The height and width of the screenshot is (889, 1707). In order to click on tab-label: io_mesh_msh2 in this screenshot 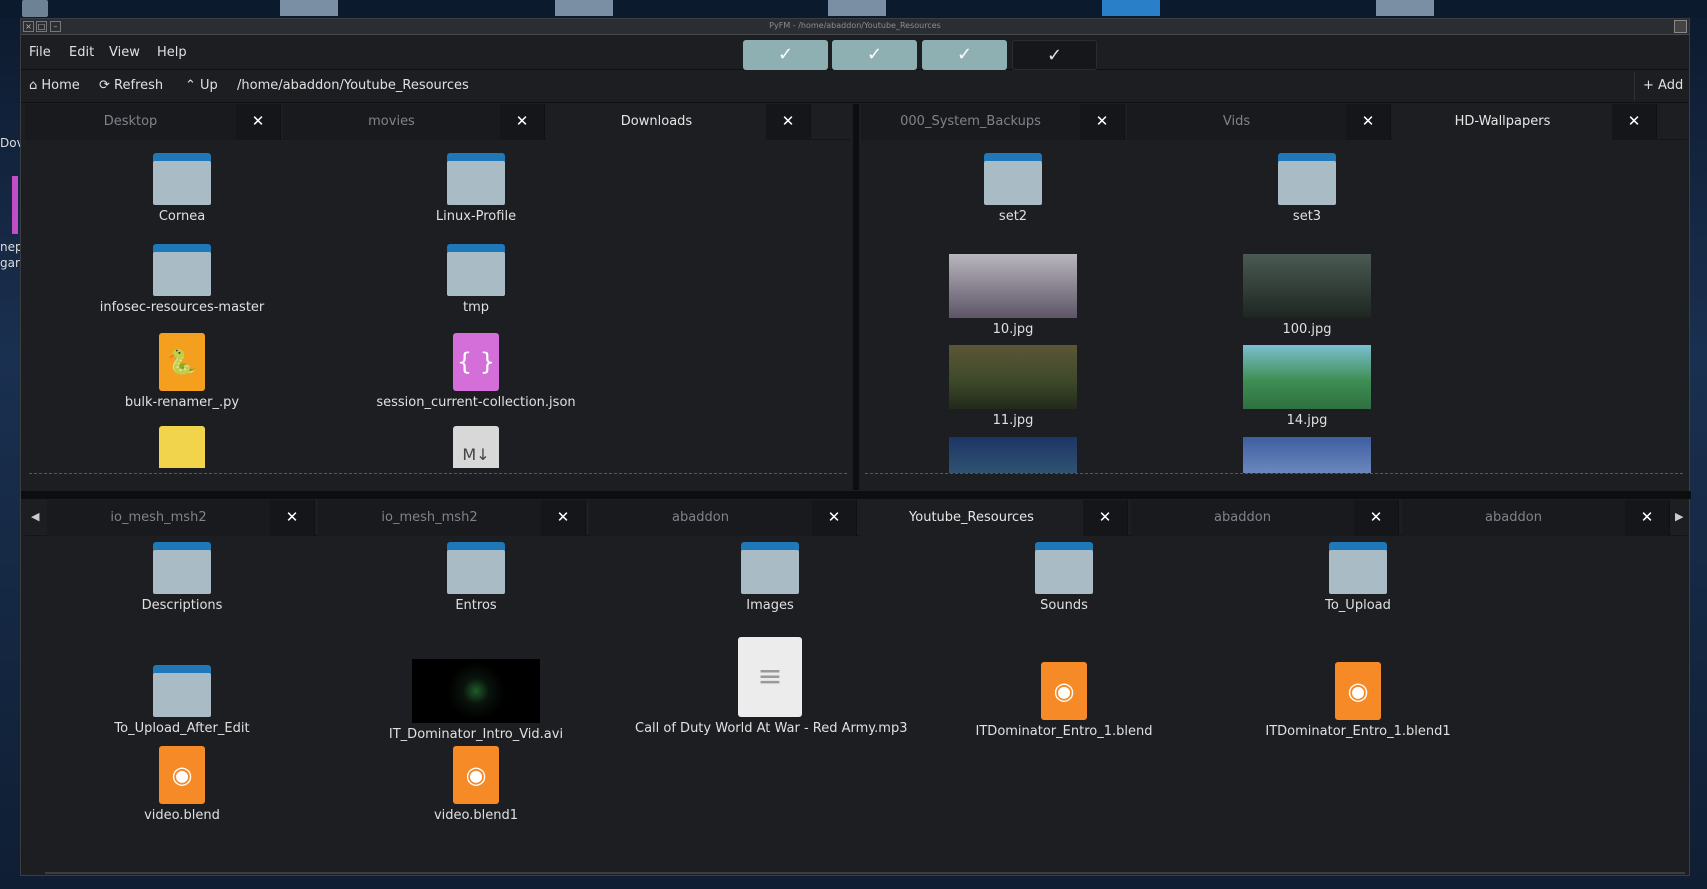, I will do `click(429, 517)`.